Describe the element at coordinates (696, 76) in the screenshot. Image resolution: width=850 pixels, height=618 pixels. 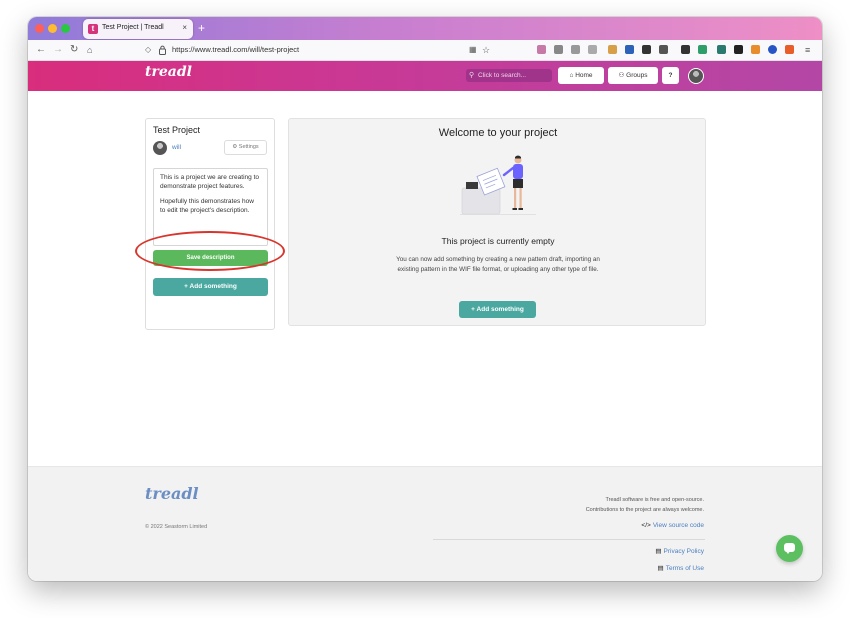
I see `user-avatar` at that location.